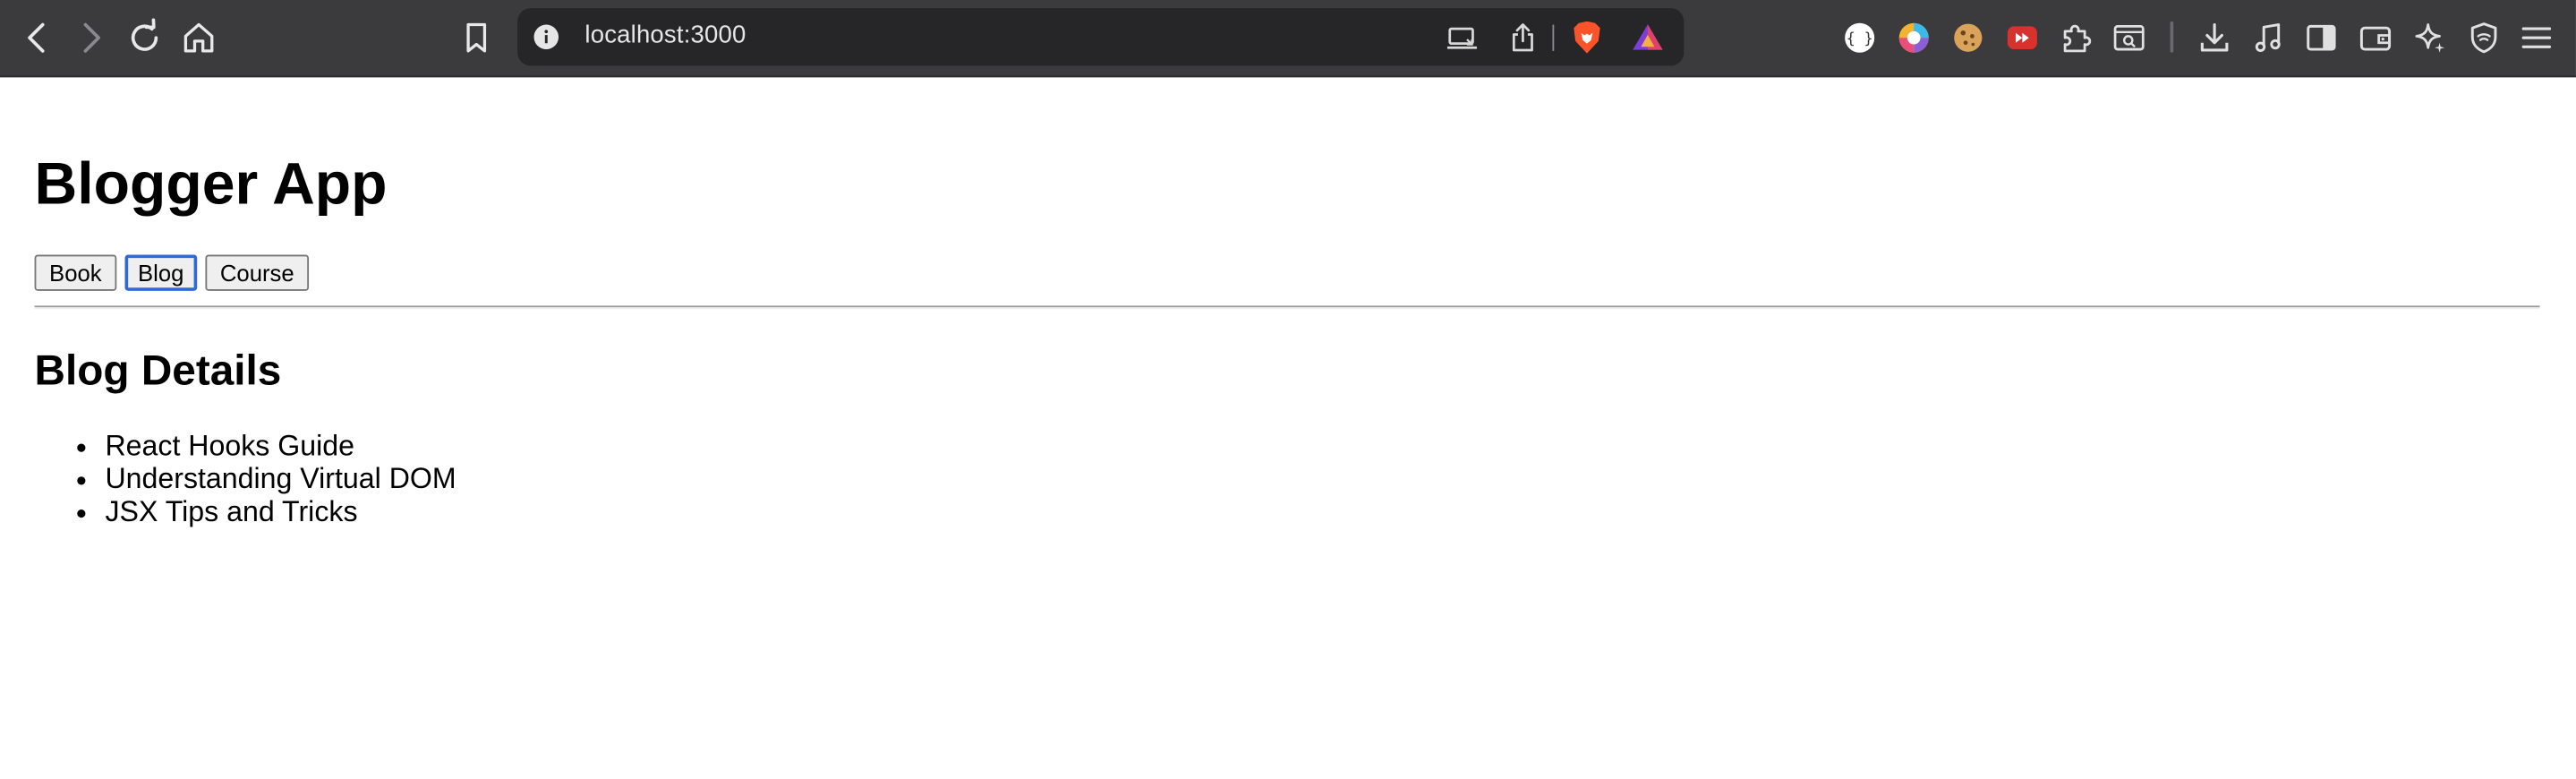  What do you see at coordinates (2430, 37) in the screenshot?
I see `leo-ai-icon` at bounding box center [2430, 37].